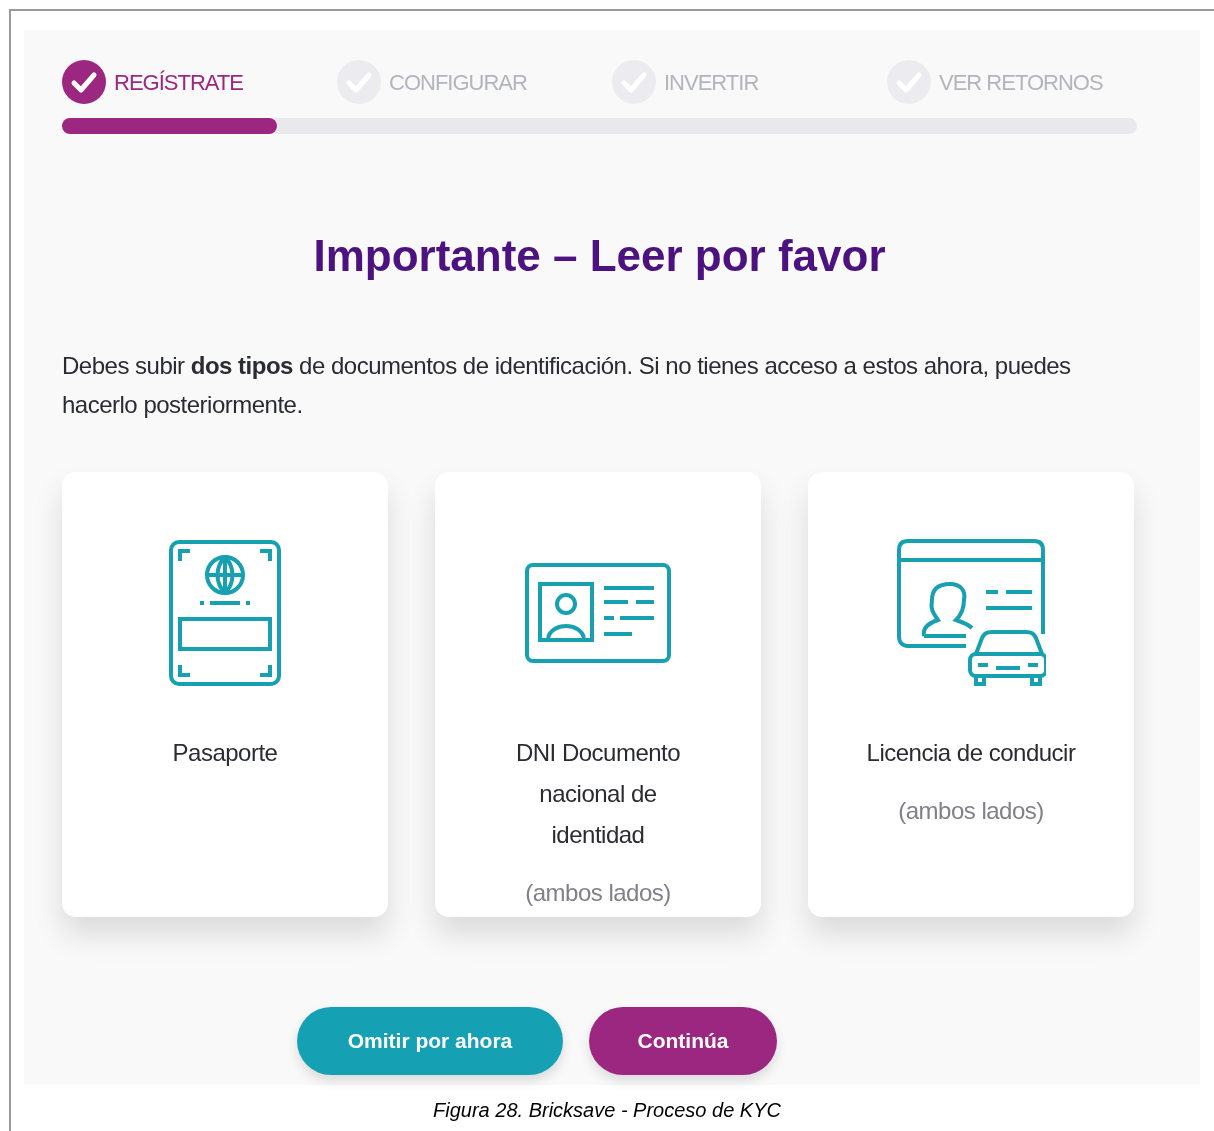 This screenshot has height=1131, width=1214. I want to click on document-card: DNI Documento nacional de identidad (ambos lados), so click(598, 694).